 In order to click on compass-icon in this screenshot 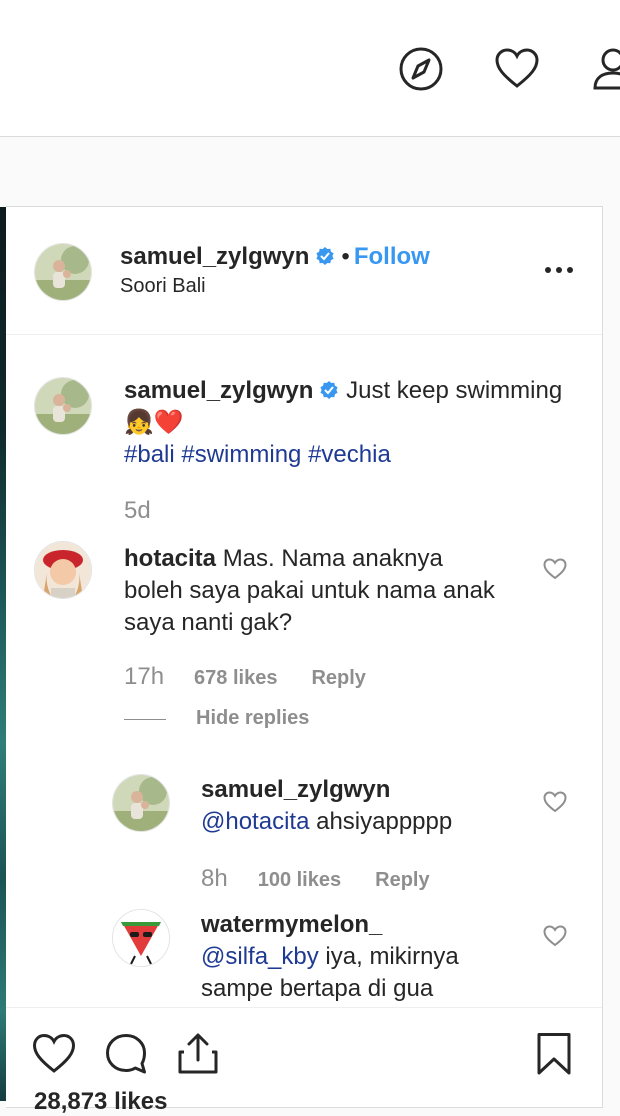, I will do `click(421, 69)`.